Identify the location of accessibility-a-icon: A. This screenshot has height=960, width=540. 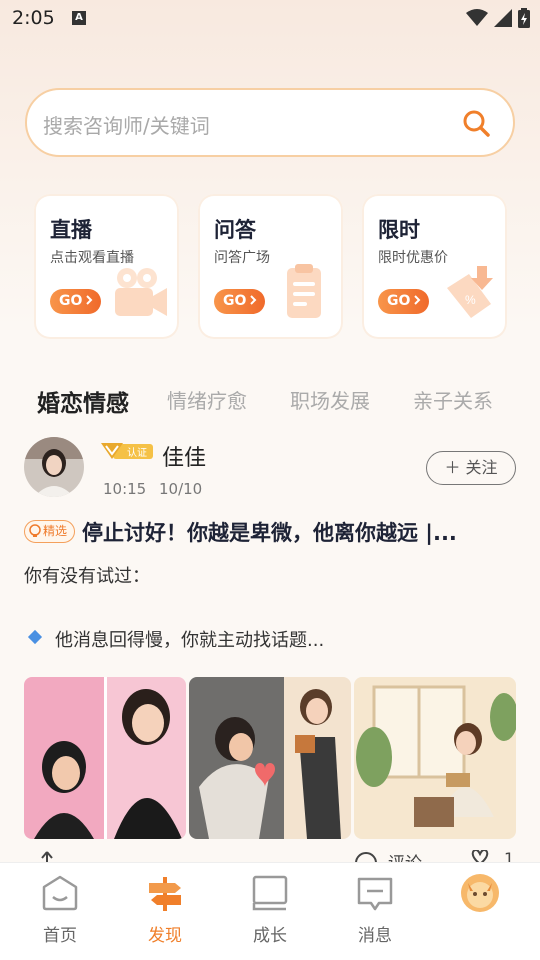
(79, 18).